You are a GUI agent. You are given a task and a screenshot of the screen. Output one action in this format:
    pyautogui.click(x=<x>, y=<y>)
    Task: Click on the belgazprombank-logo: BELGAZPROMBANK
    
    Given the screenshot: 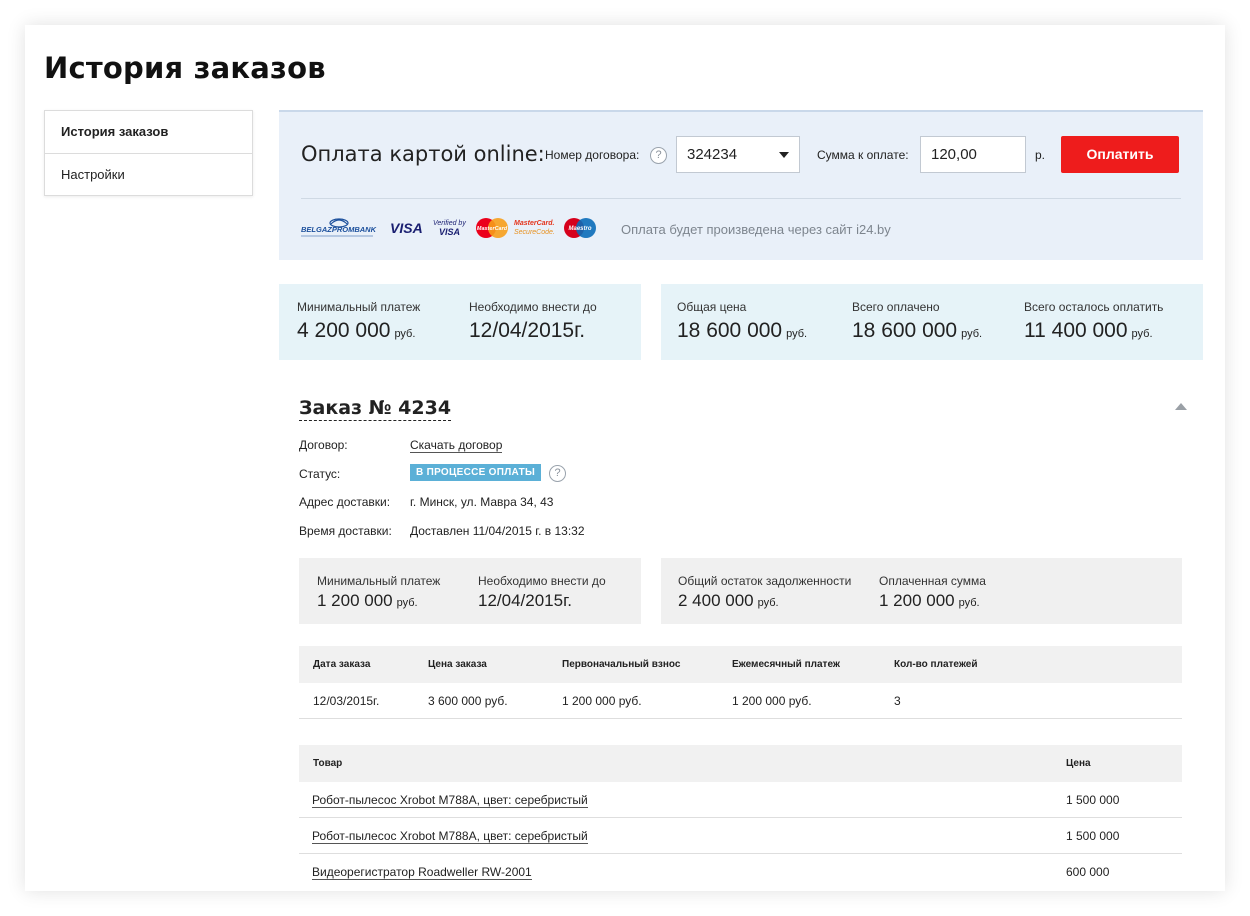 What is the action you would take?
    pyautogui.click(x=339, y=227)
    